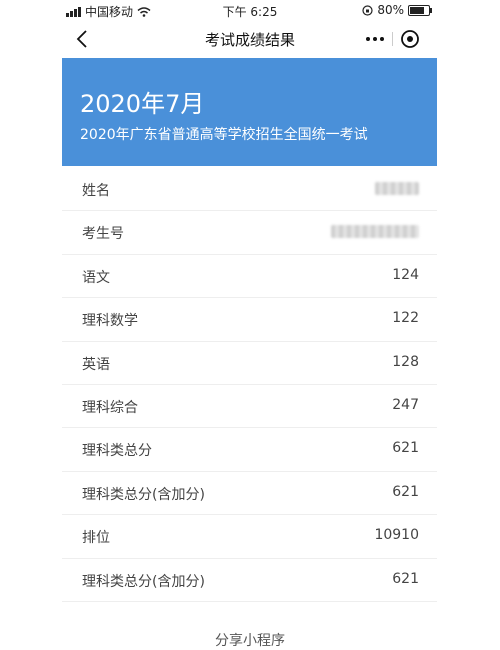  I want to click on banner-subtitle: 2020年广东省普通高等学校招生全国统一考试, so click(224, 135).